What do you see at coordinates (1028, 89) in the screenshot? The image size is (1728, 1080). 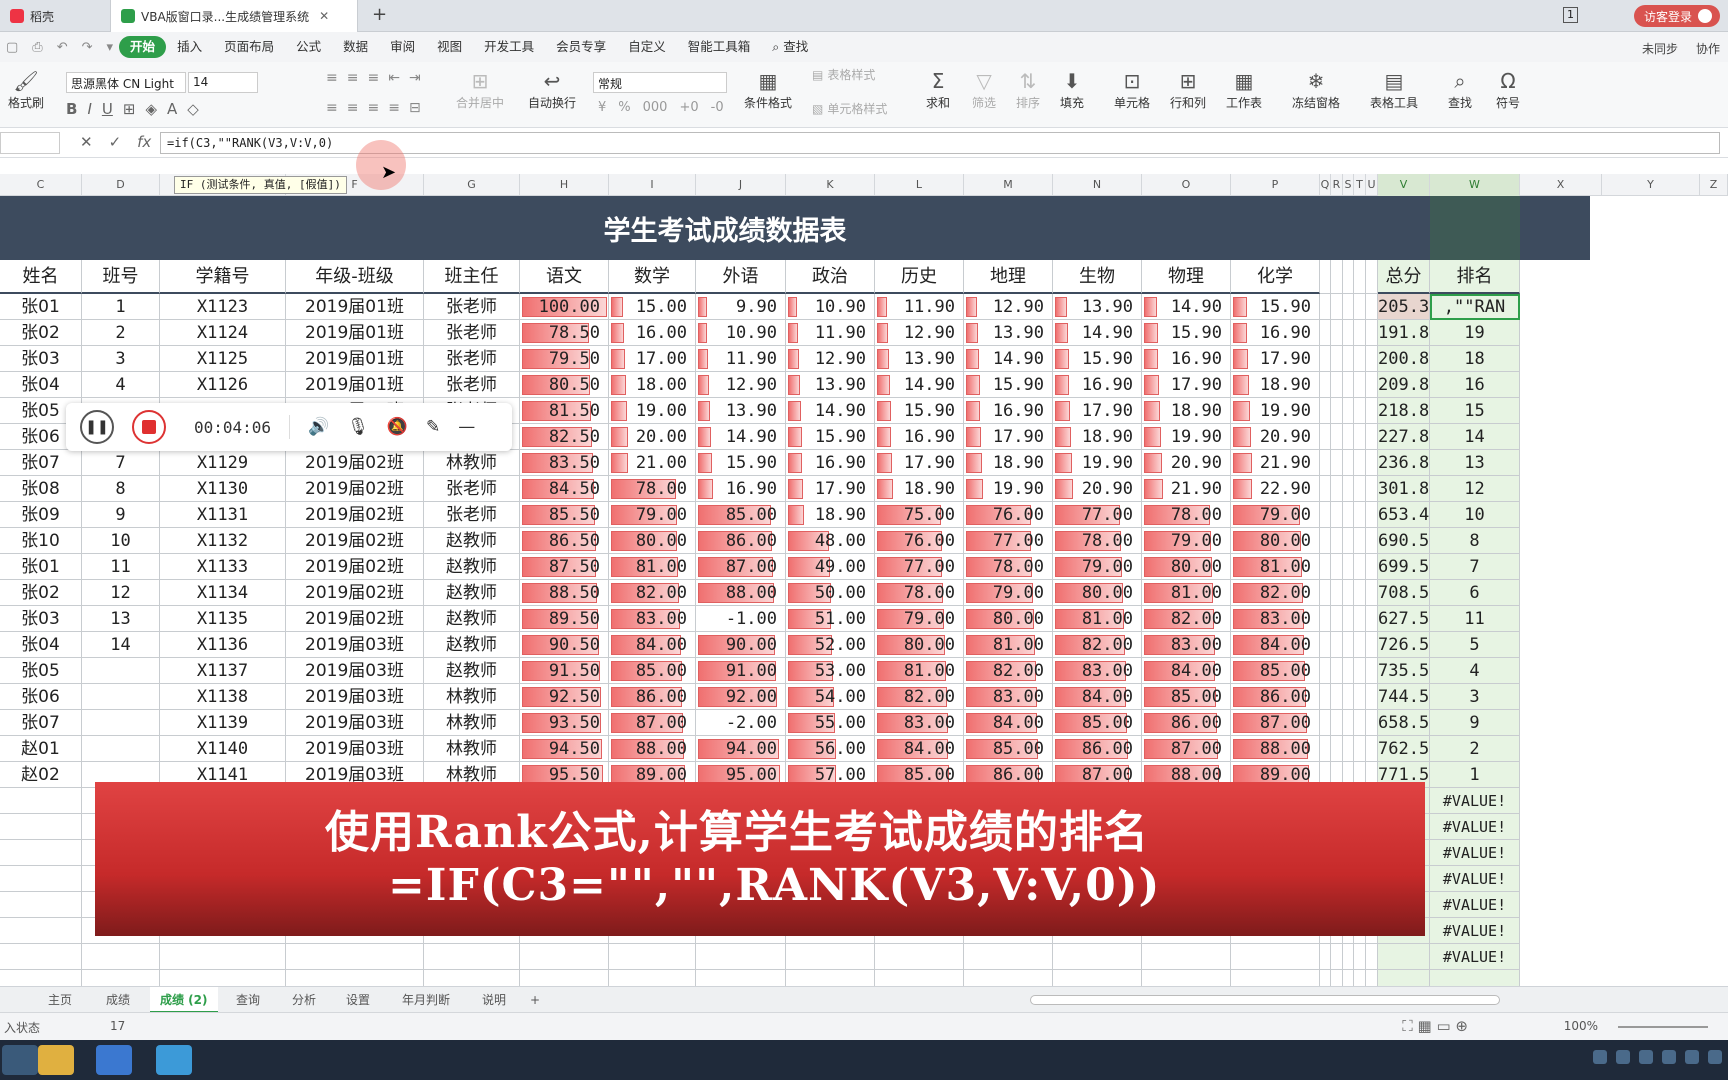 I see `sort-button: ⇅ 排序` at bounding box center [1028, 89].